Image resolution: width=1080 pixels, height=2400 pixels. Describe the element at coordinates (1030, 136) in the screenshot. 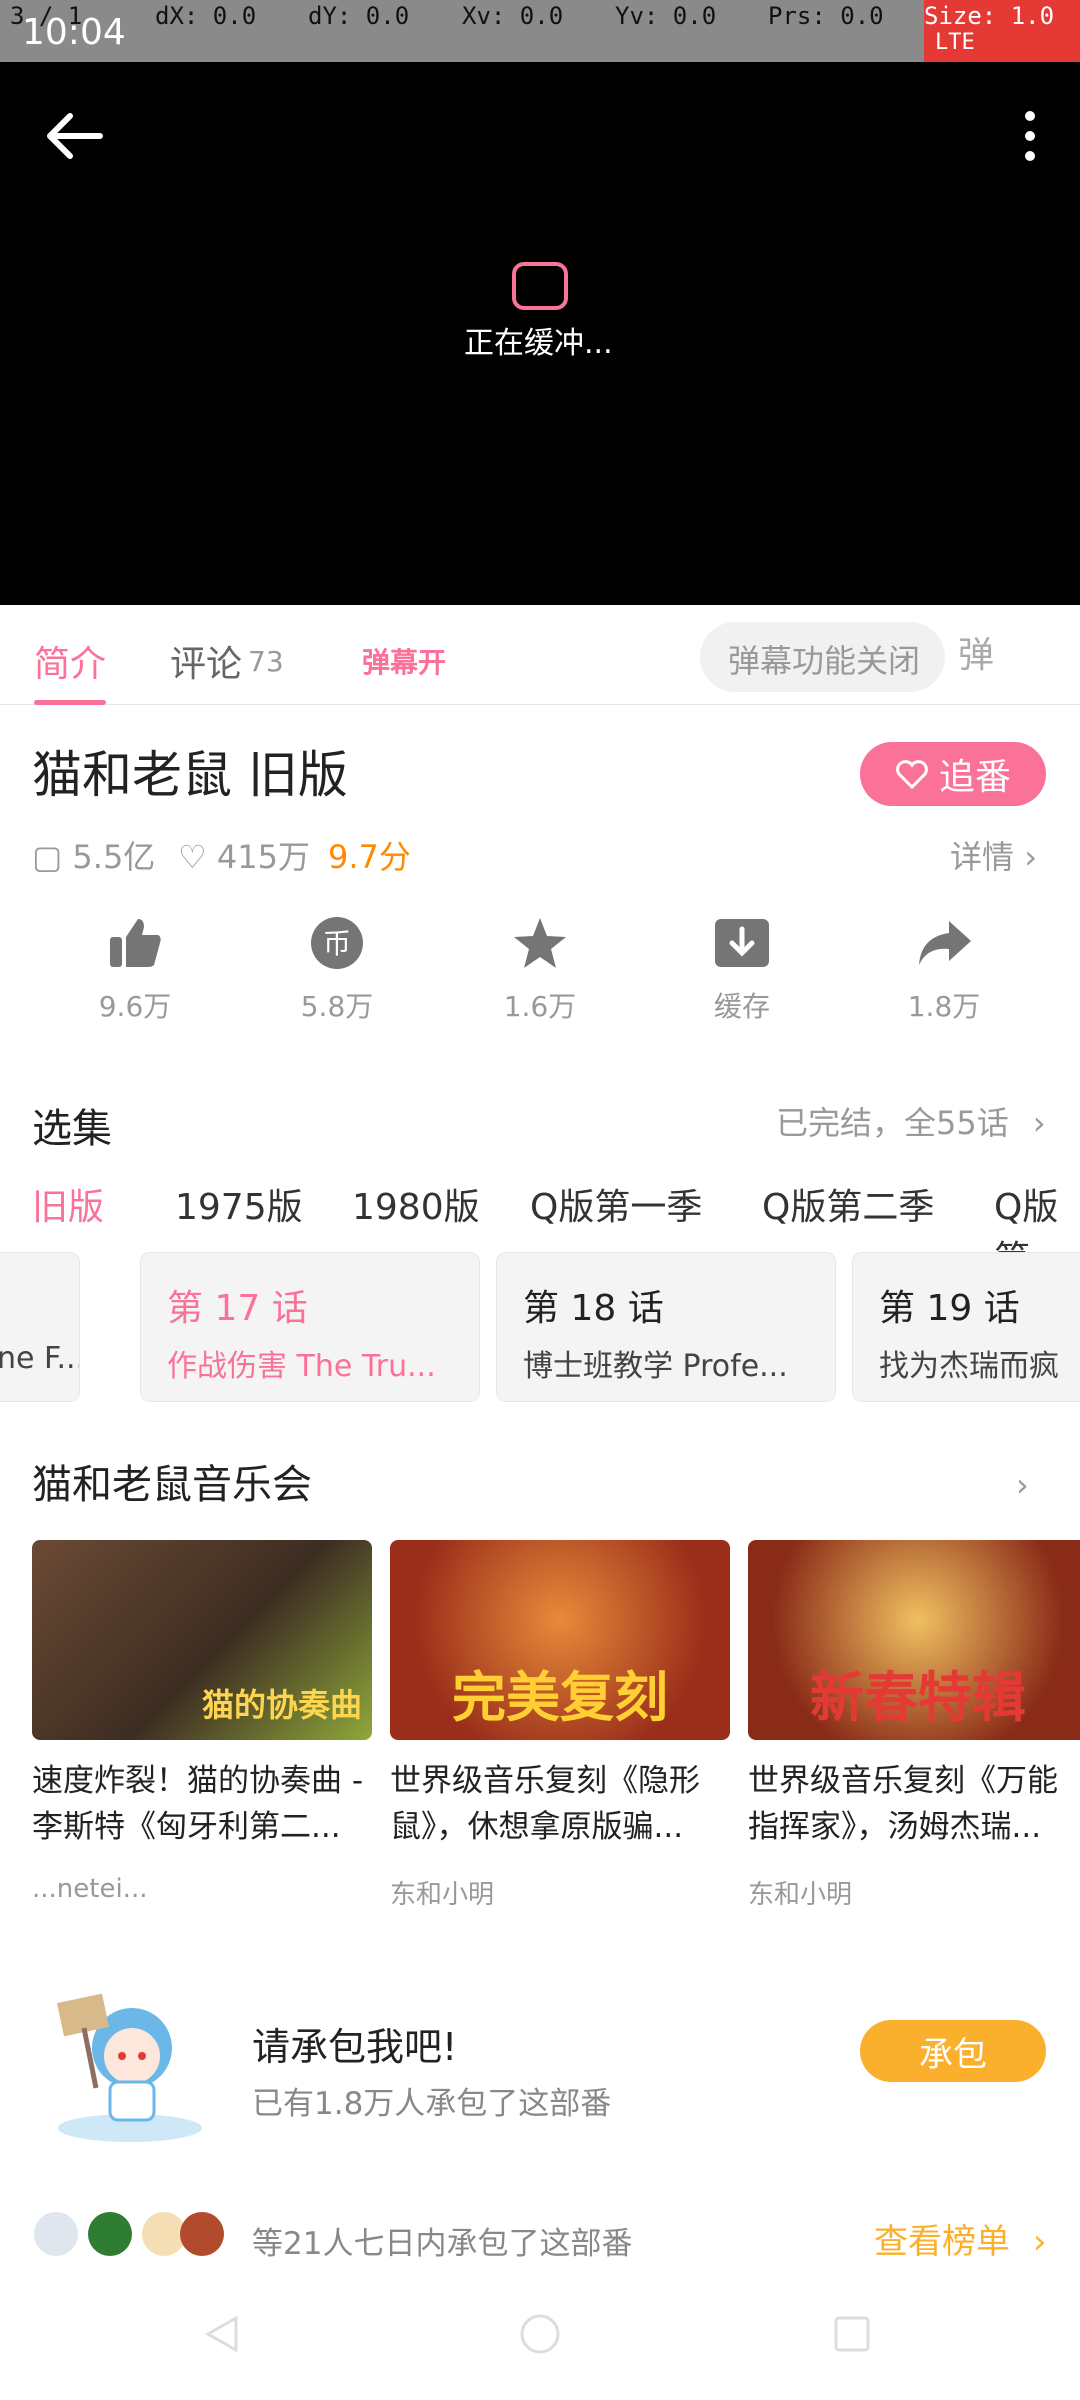

I see `more-options-icon` at that location.